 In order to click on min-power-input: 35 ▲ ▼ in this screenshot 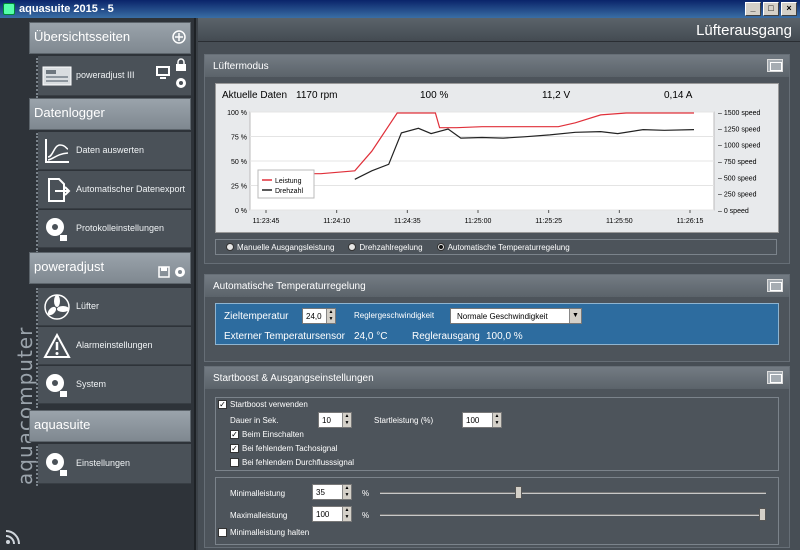, I will do `click(332, 492)`.